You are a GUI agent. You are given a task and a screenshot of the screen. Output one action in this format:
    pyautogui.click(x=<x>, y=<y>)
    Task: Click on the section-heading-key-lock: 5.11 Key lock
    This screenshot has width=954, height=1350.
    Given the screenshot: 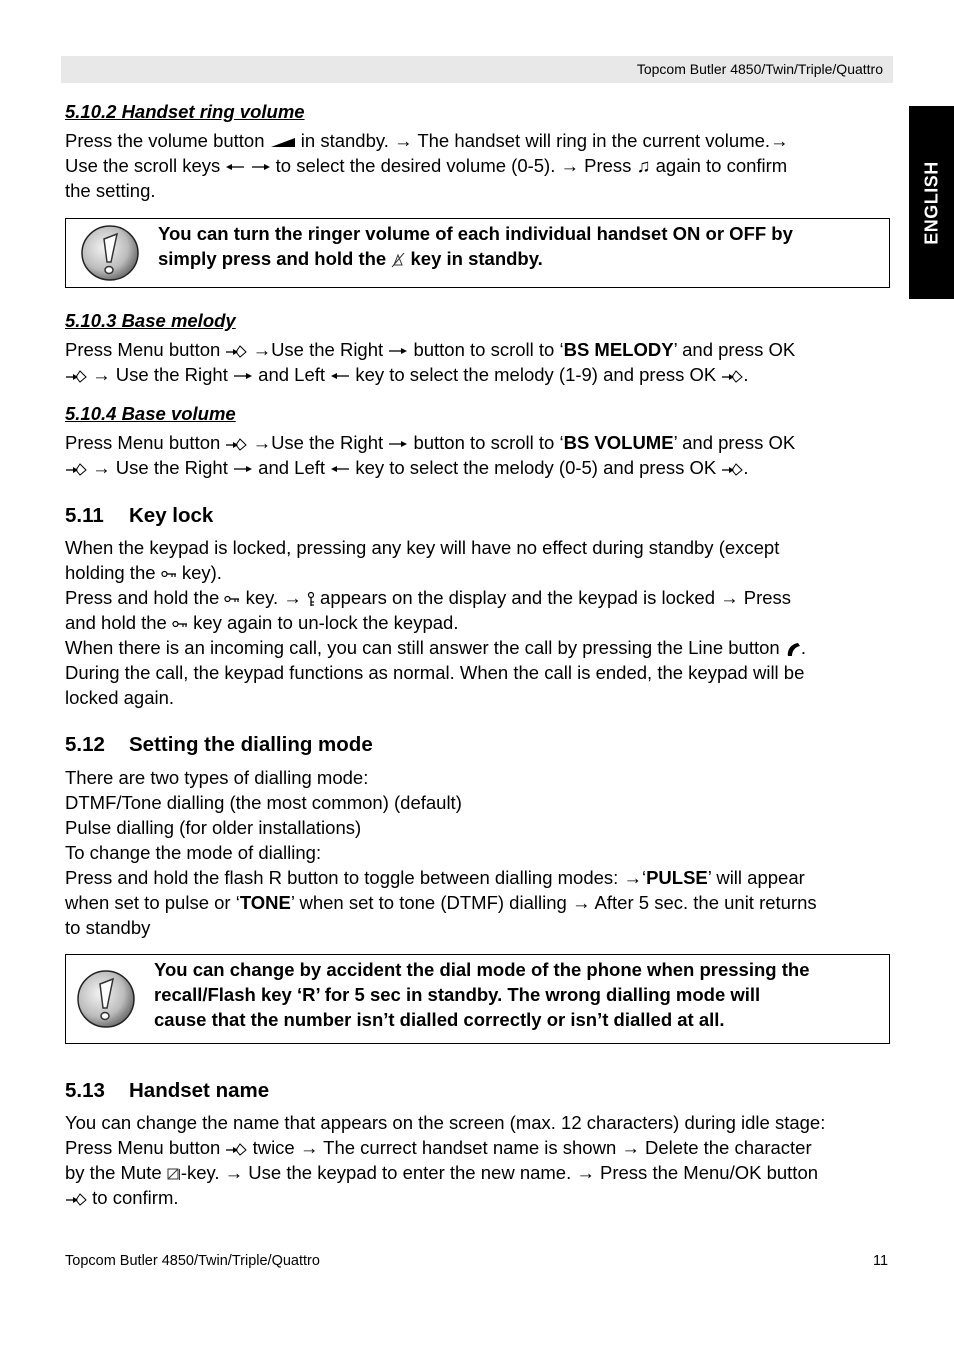 What is the action you would take?
    pyautogui.click(x=139, y=515)
    